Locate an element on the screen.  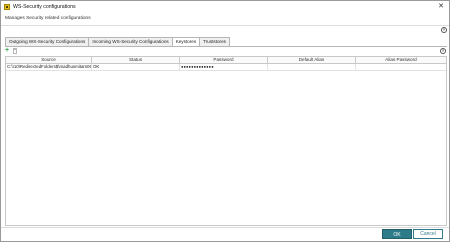
help-button-keystores: ? is located at coordinates (443, 51).